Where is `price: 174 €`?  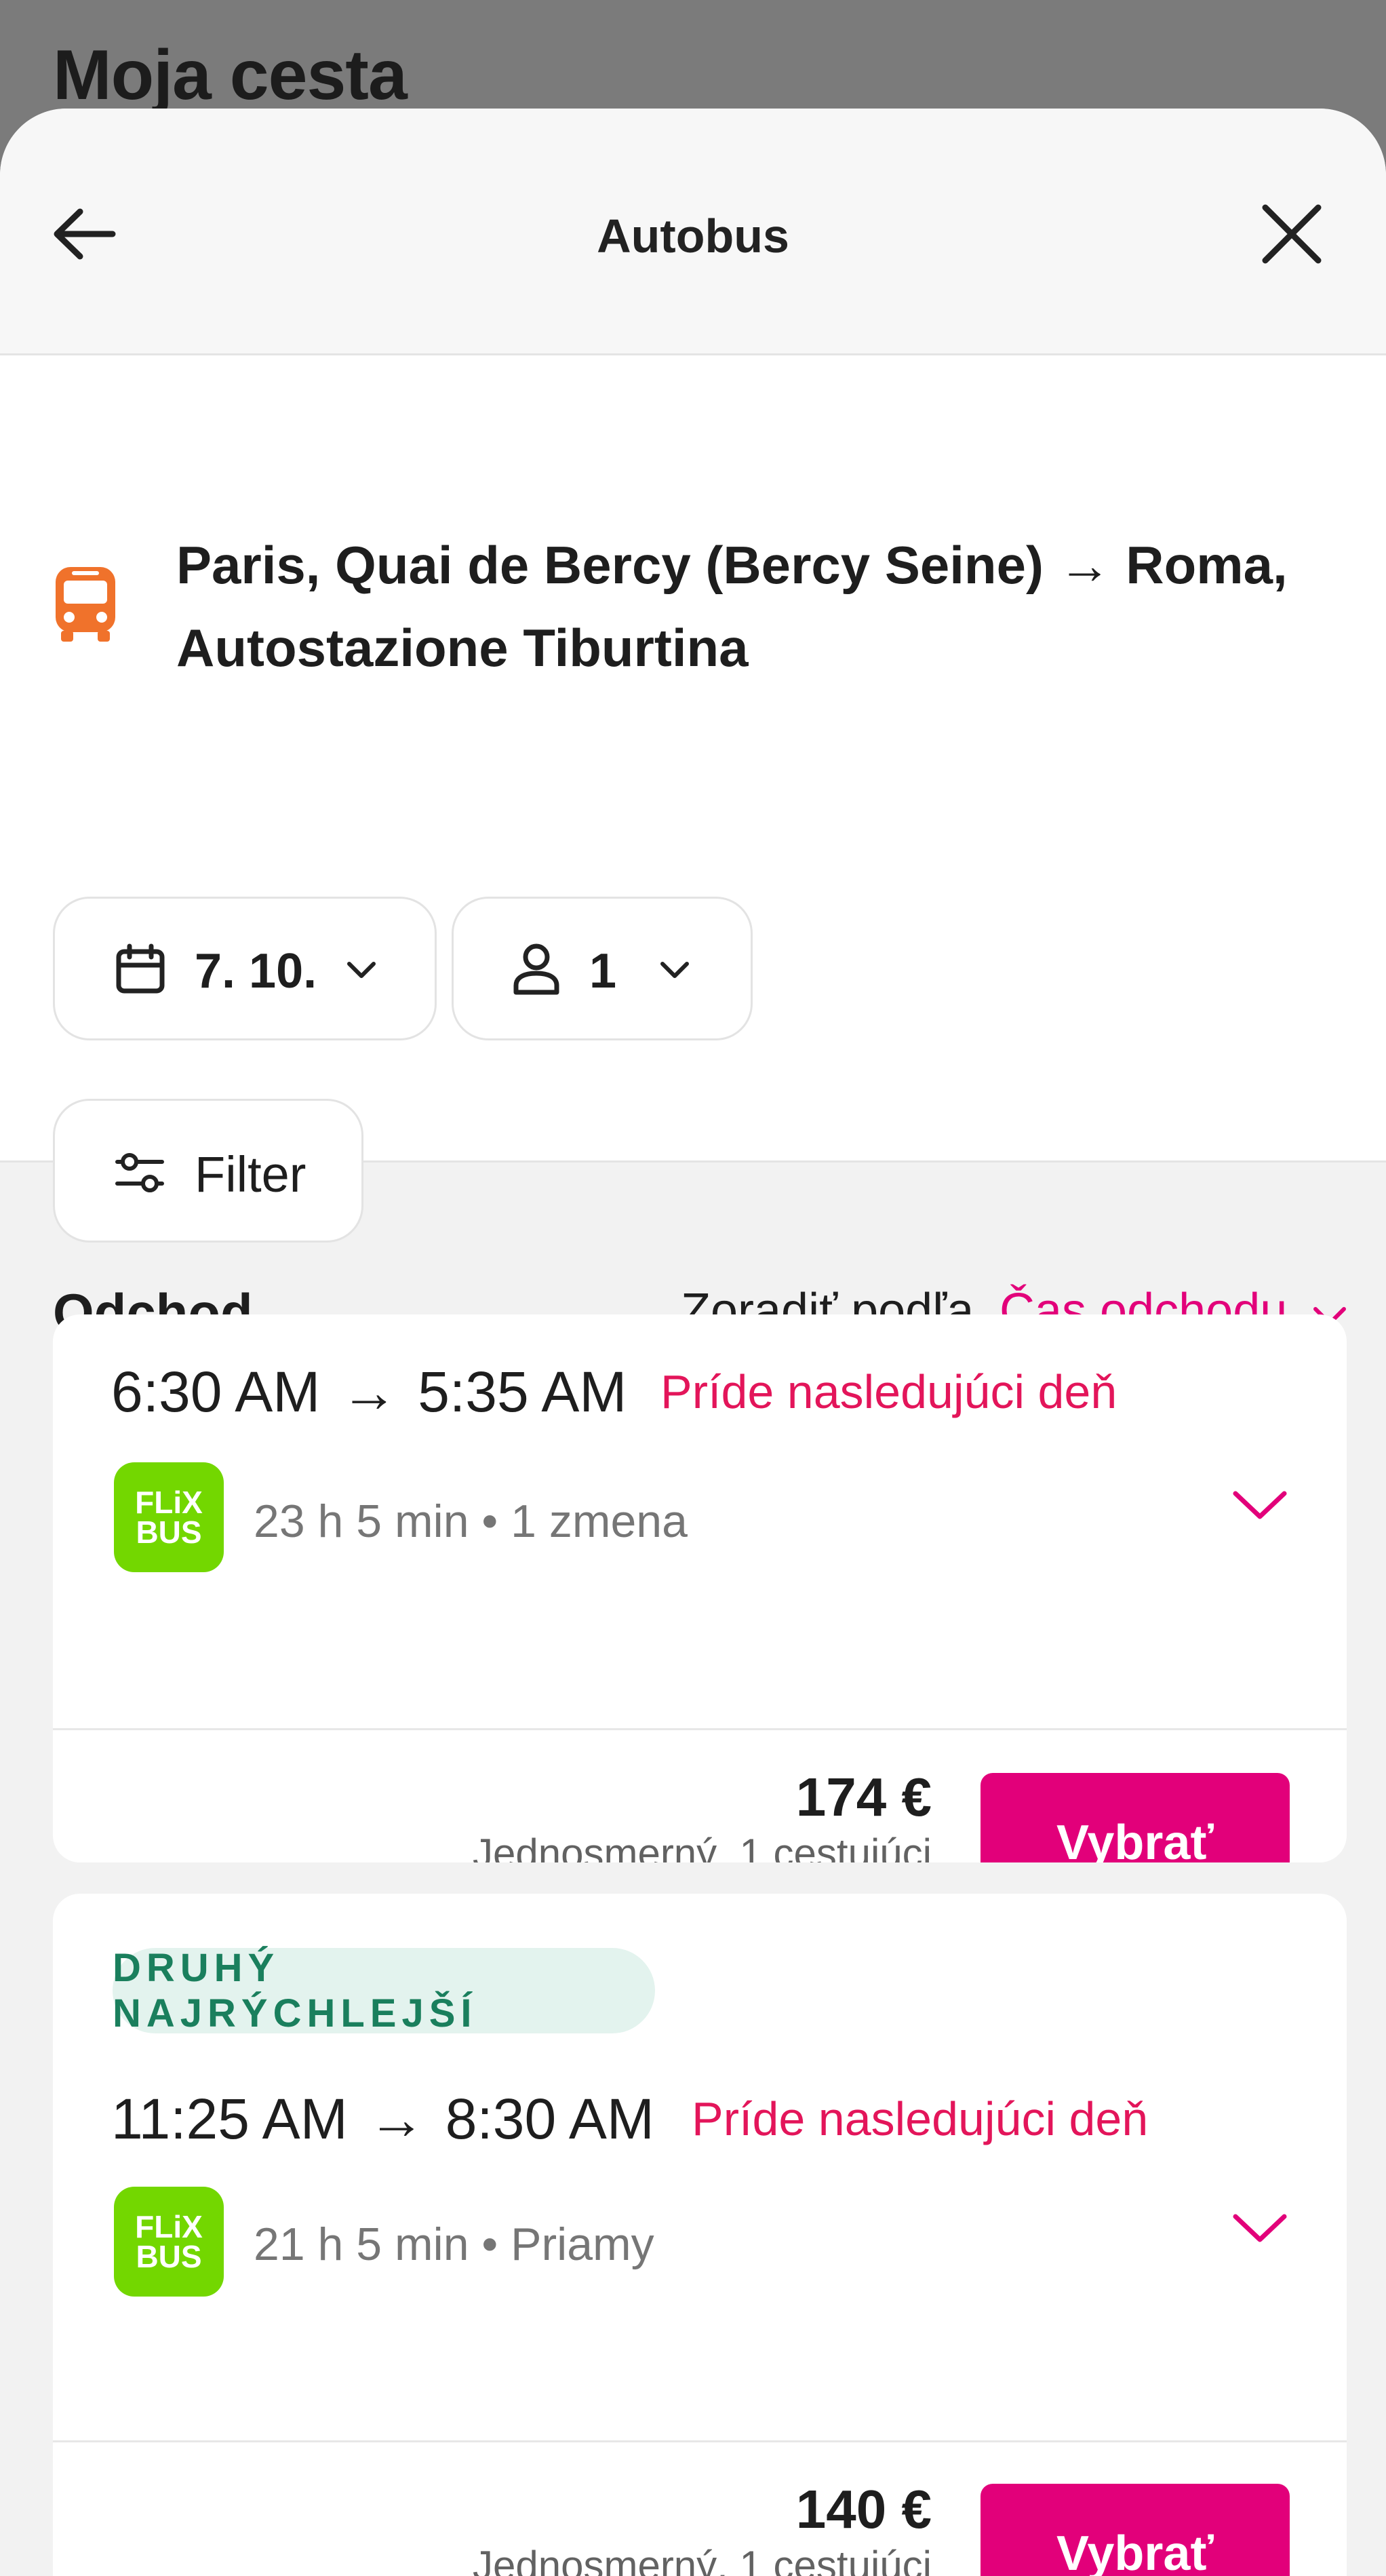 price: 174 € is located at coordinates (863, 1797).